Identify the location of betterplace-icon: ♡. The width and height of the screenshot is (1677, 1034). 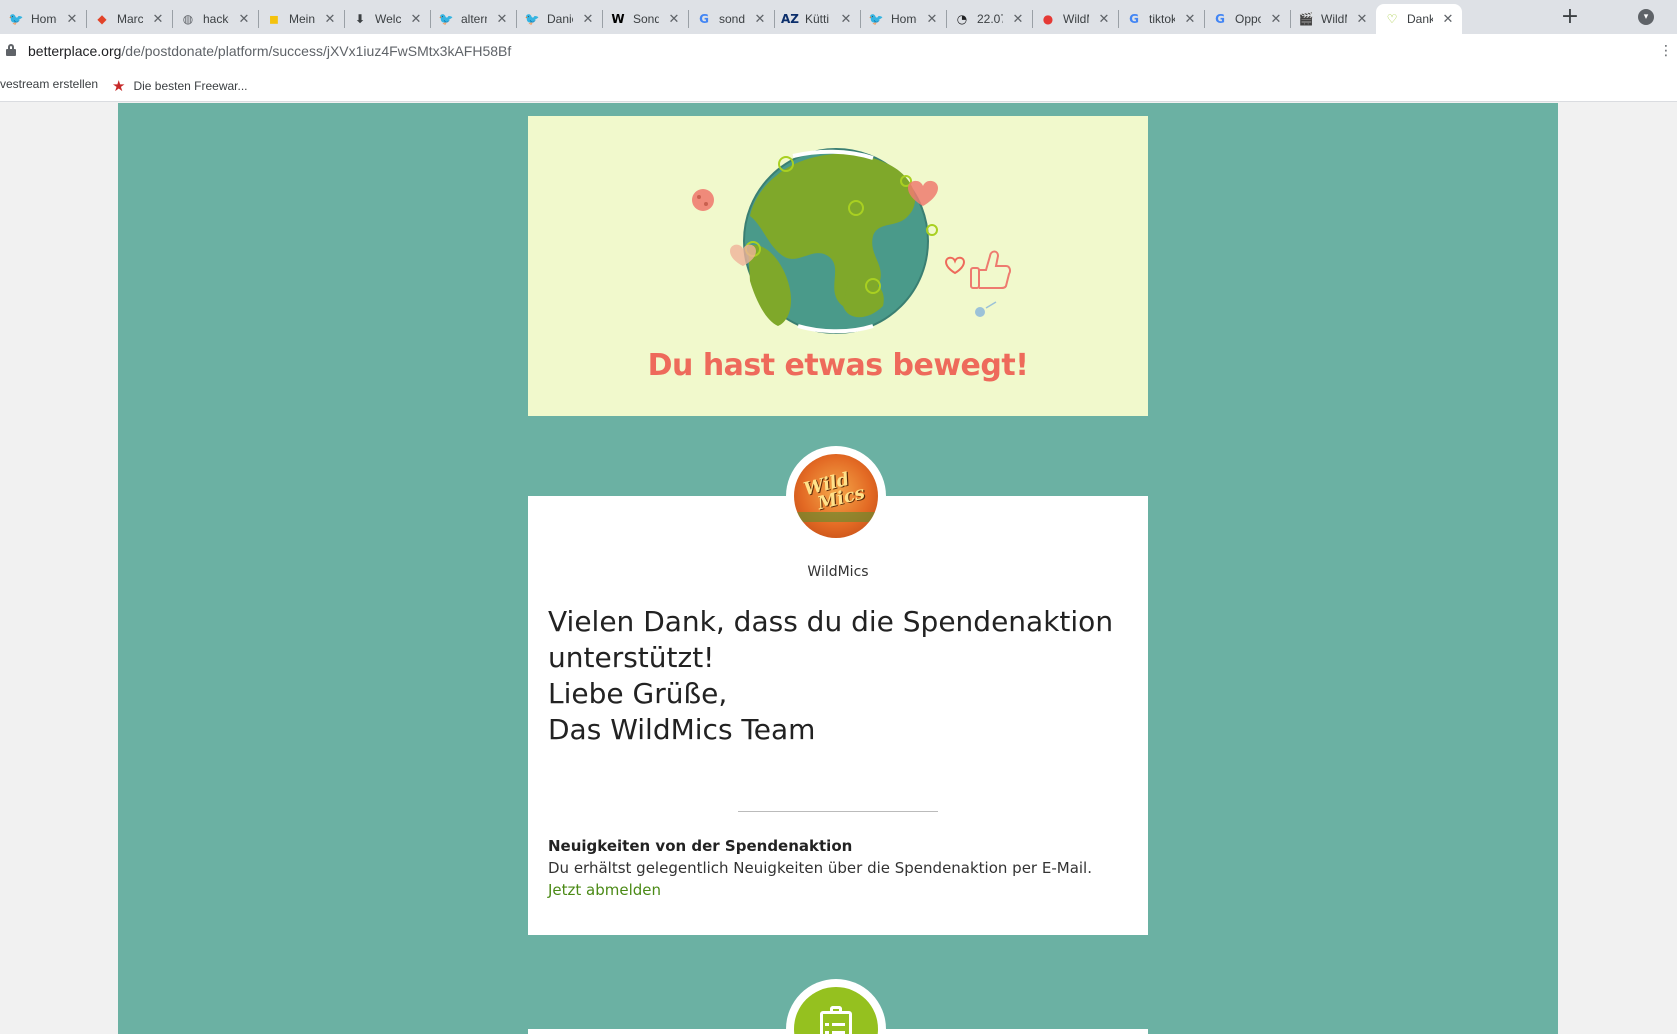
(1392, 19).